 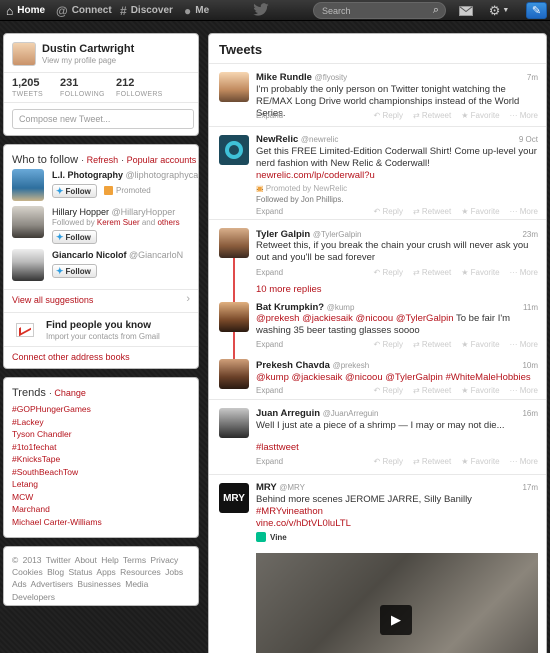 What do you see at coordinates (57, 484) in the screenshot?
I see `trend-item: Letang` at bounding box center [57, 484].